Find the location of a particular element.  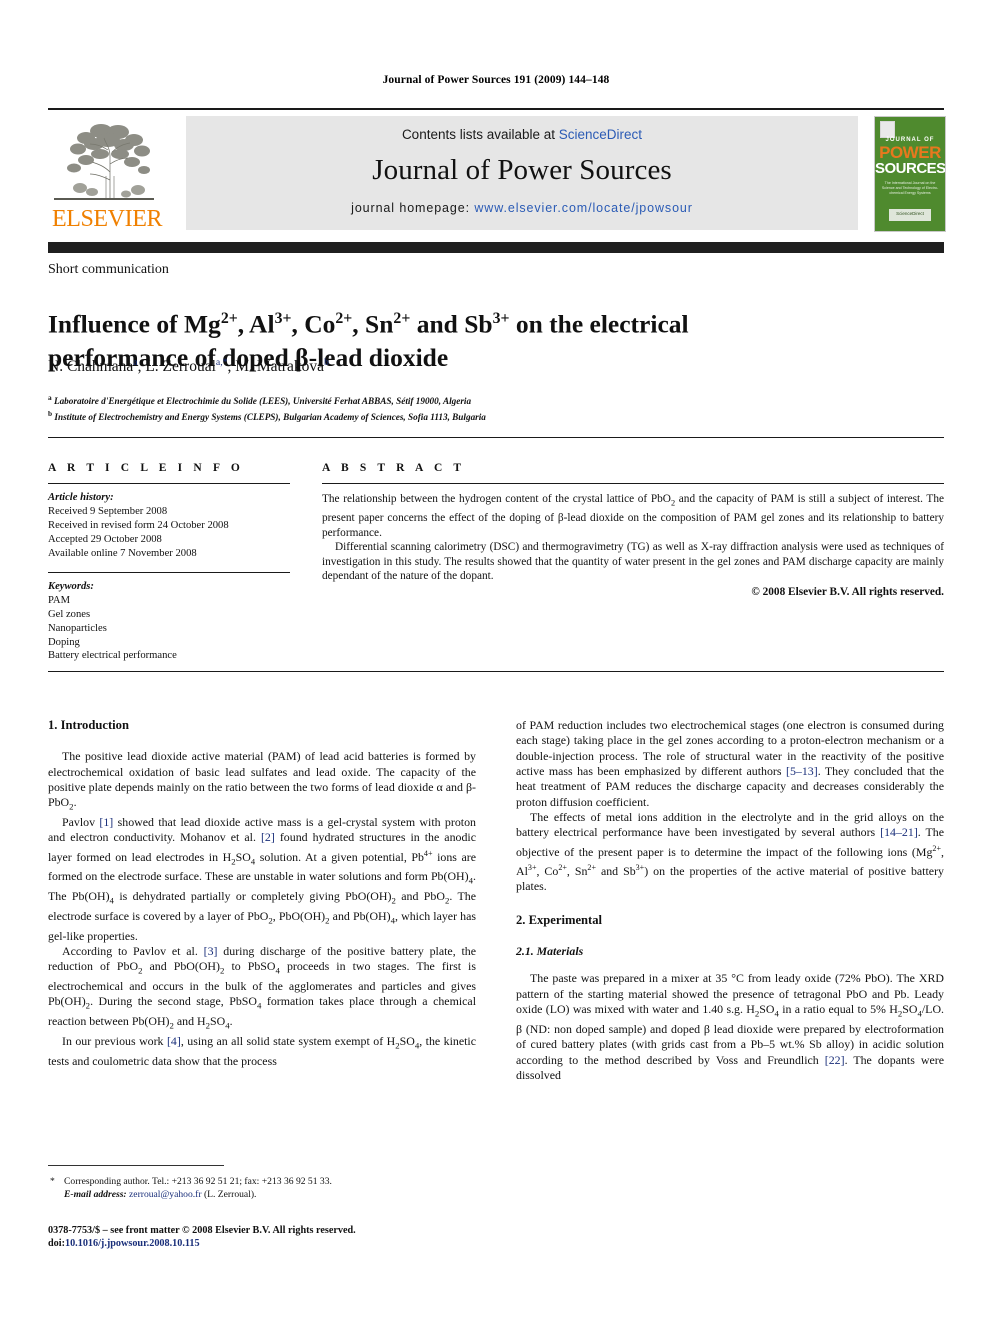

article-info-rule is located at coordinates (169, 484).